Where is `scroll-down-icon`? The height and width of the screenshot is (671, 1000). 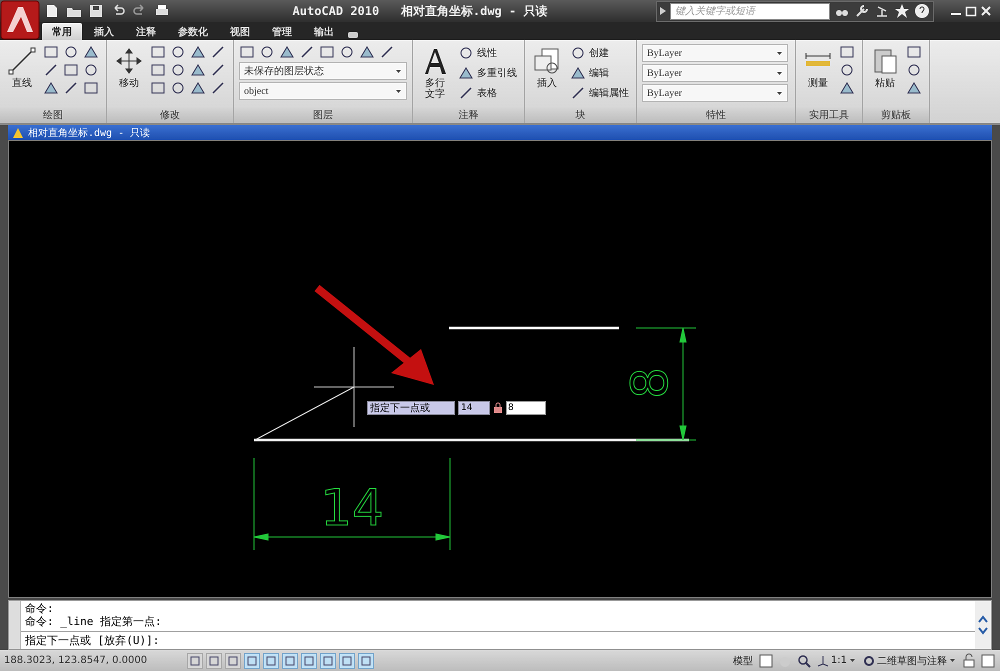
scroll-down-icon is located at coordinates (983, 631).